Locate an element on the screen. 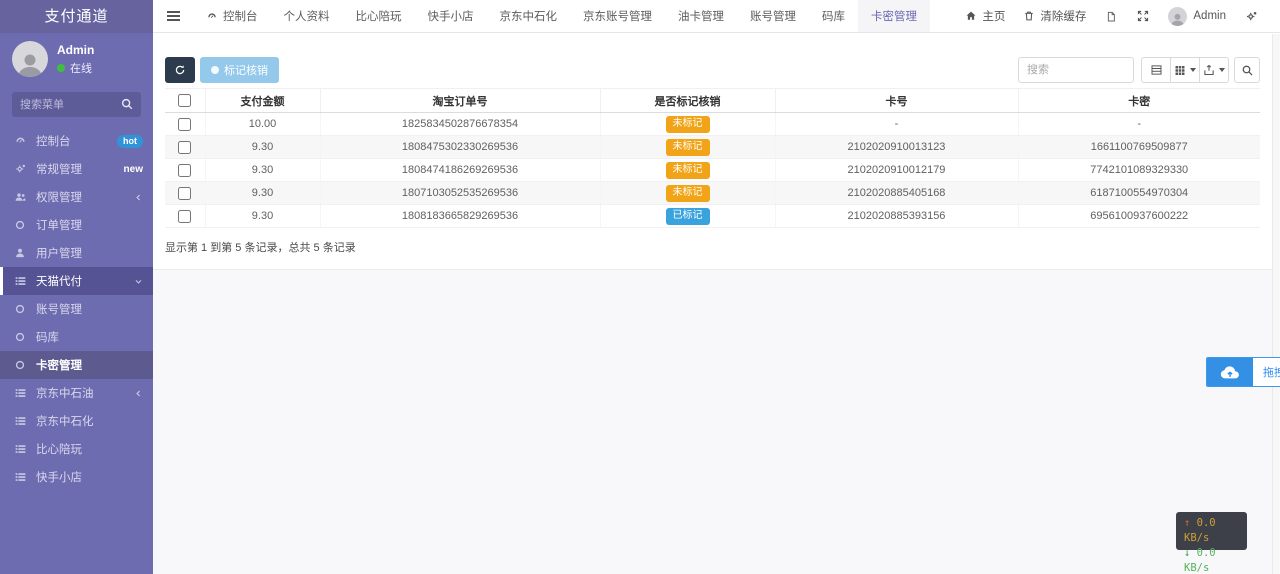 This screenshot has height=574, width=1280. arrow-down-icon: ↓ is located at coordinates (1187, 553).